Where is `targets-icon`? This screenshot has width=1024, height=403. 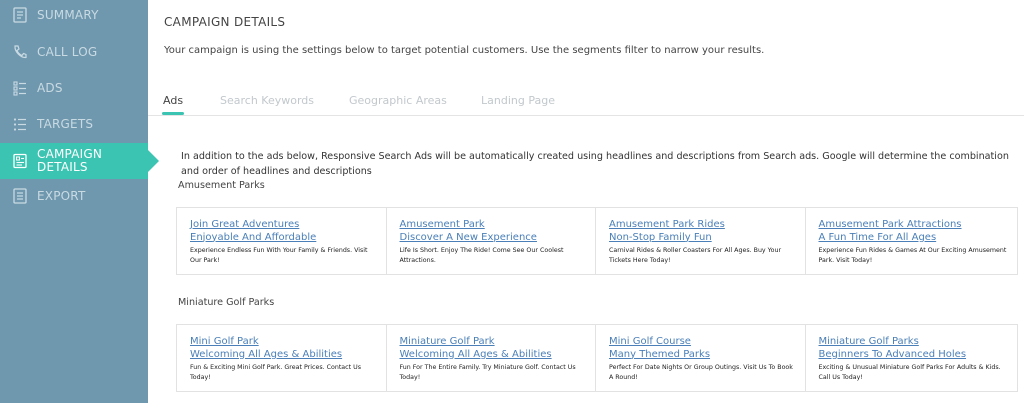 targets-icon is located at coordinates (20, 124).